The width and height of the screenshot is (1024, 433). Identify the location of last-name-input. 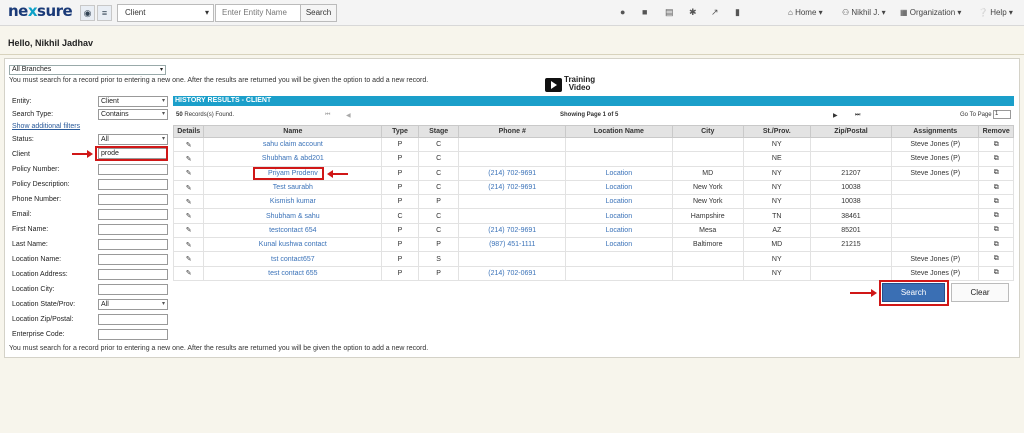
(133, 244).